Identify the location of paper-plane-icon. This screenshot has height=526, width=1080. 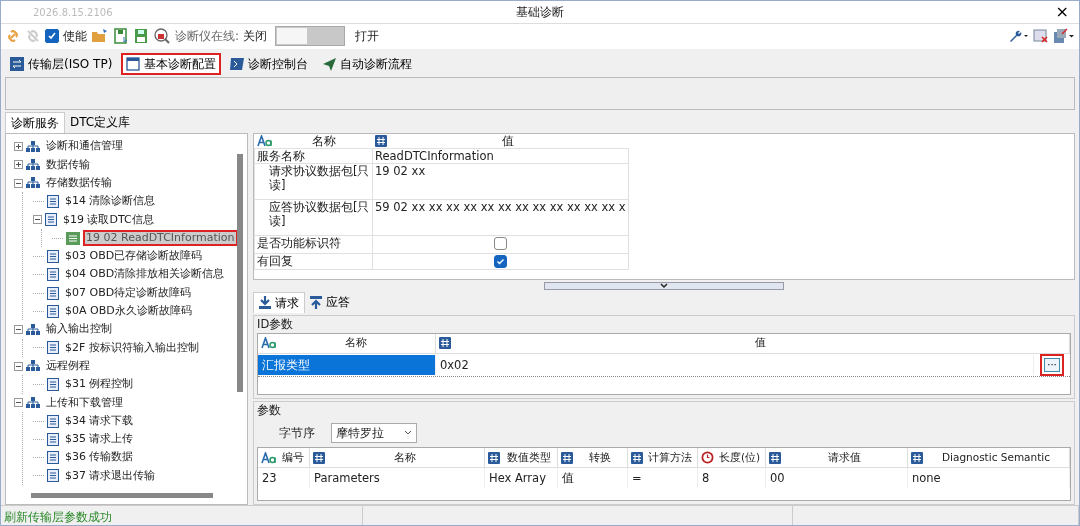
(329, 63).